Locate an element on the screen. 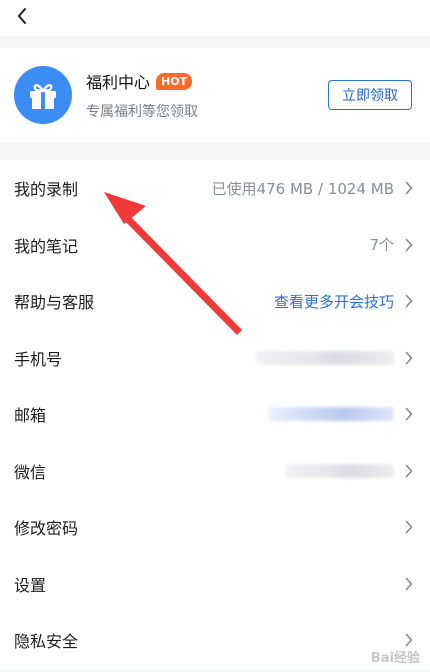  menu-item-change-password: 修改密码 is located at coordinates (215, 527).